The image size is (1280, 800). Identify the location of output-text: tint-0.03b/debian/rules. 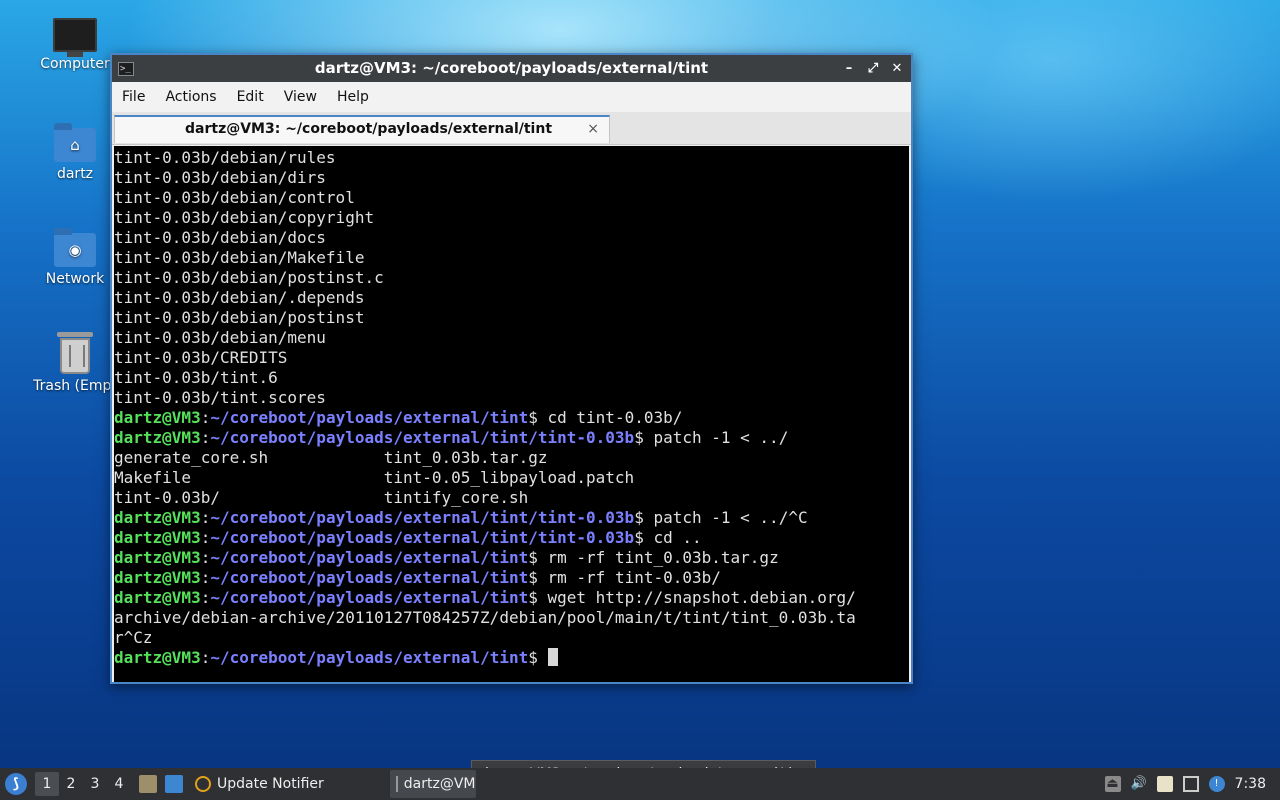
(225, 157).